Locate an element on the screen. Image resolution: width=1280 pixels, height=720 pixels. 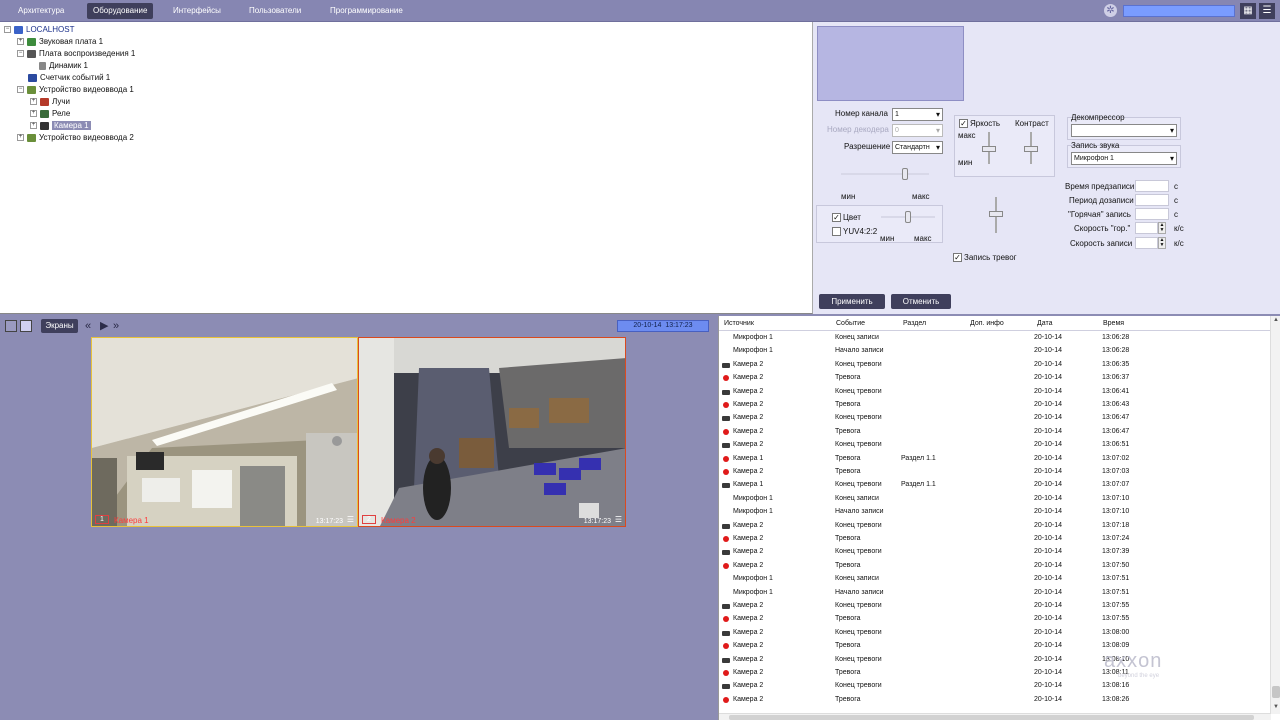
fast-forward-icon: » is located at coordinates (116, 326).